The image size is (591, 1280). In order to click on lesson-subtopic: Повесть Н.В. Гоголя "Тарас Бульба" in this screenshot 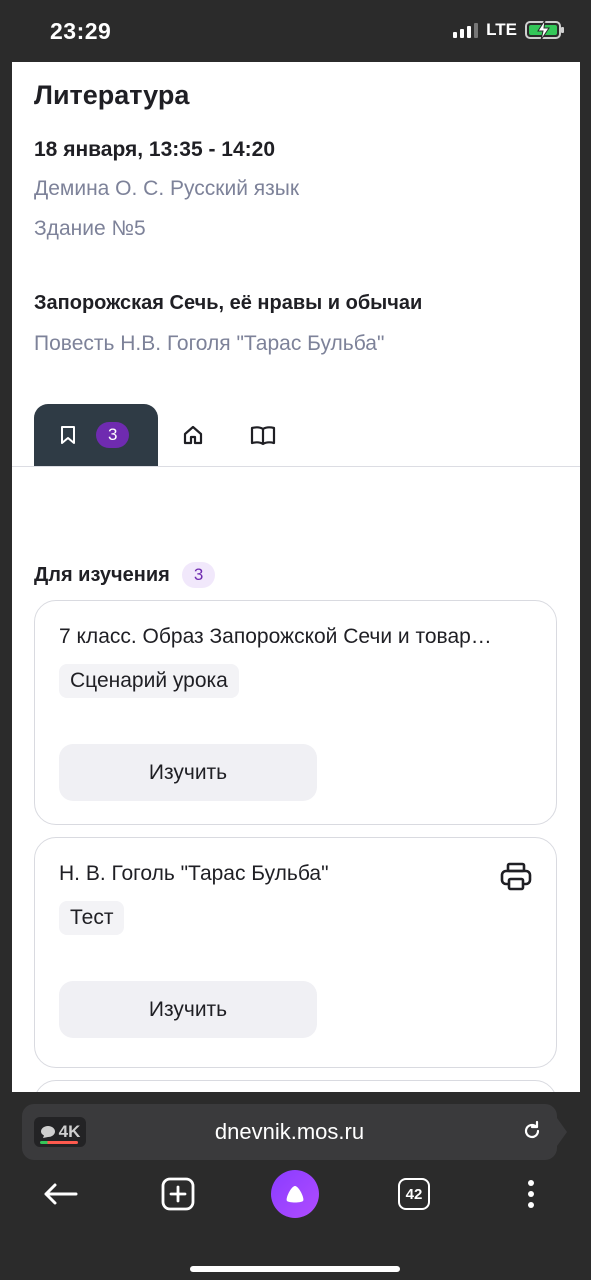, I will do `click(209, 343)`.